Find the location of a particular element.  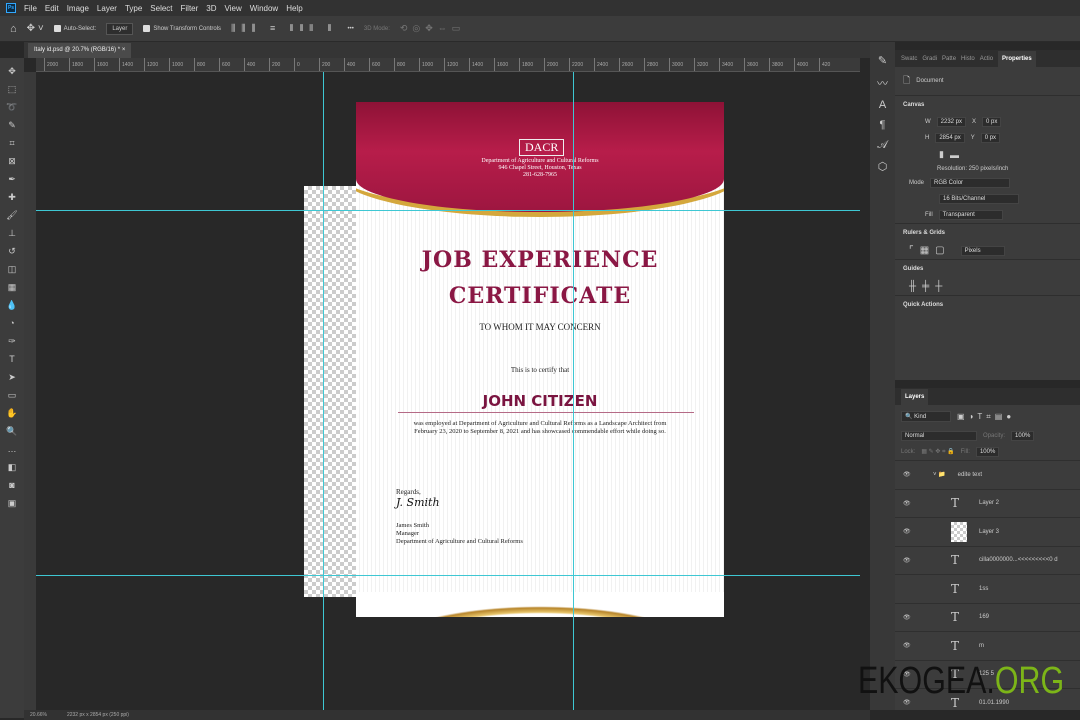

quick-mask-icon: ◙ is located at coordinates (12, 485).